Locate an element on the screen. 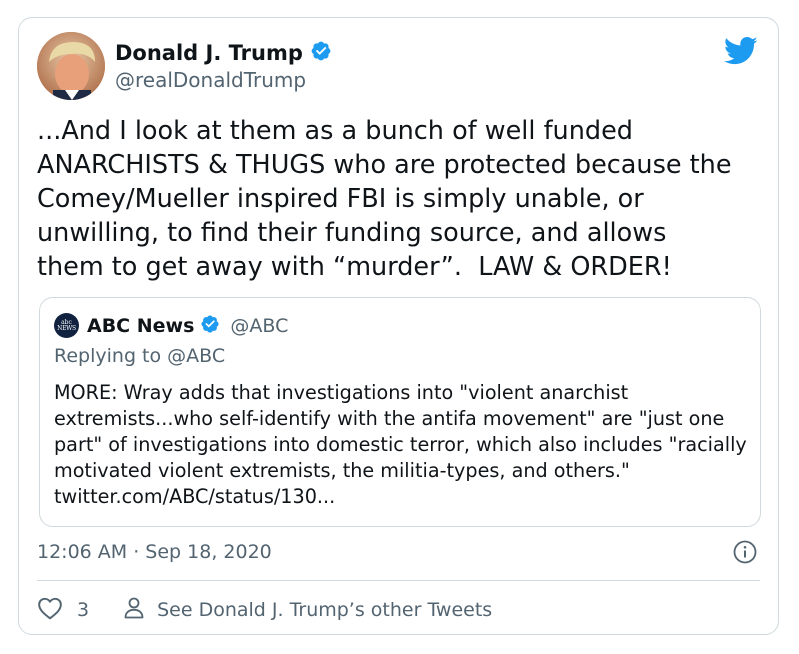 This screenshot has width=799, height=654. author-name-line: Donald J. Trump is located at coordinates (223, 53).